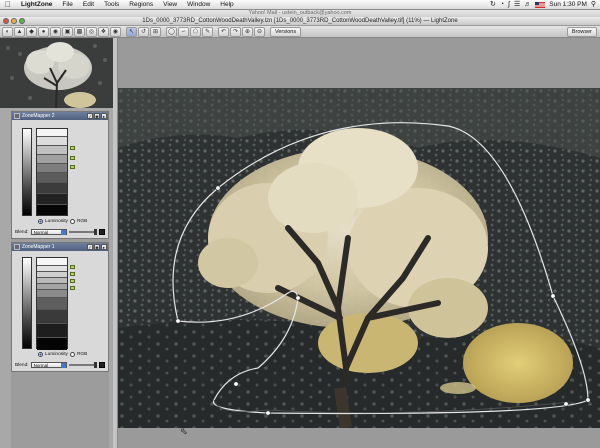  I want to click on menu-tools: Tools, so click(111, 5).